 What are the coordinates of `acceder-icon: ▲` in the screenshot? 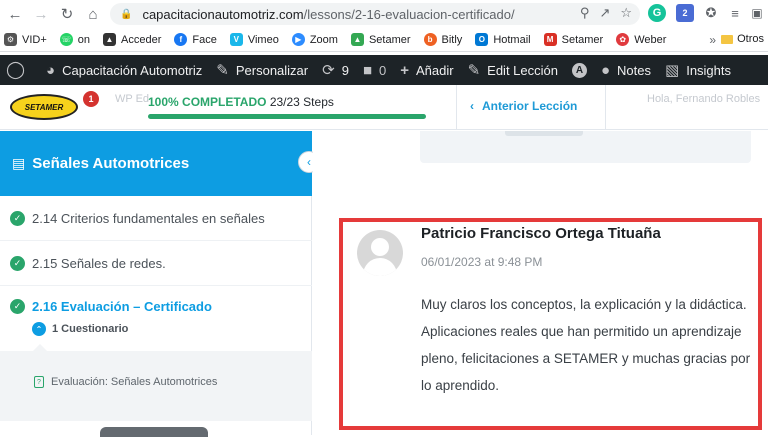 It's located at (110, 39).